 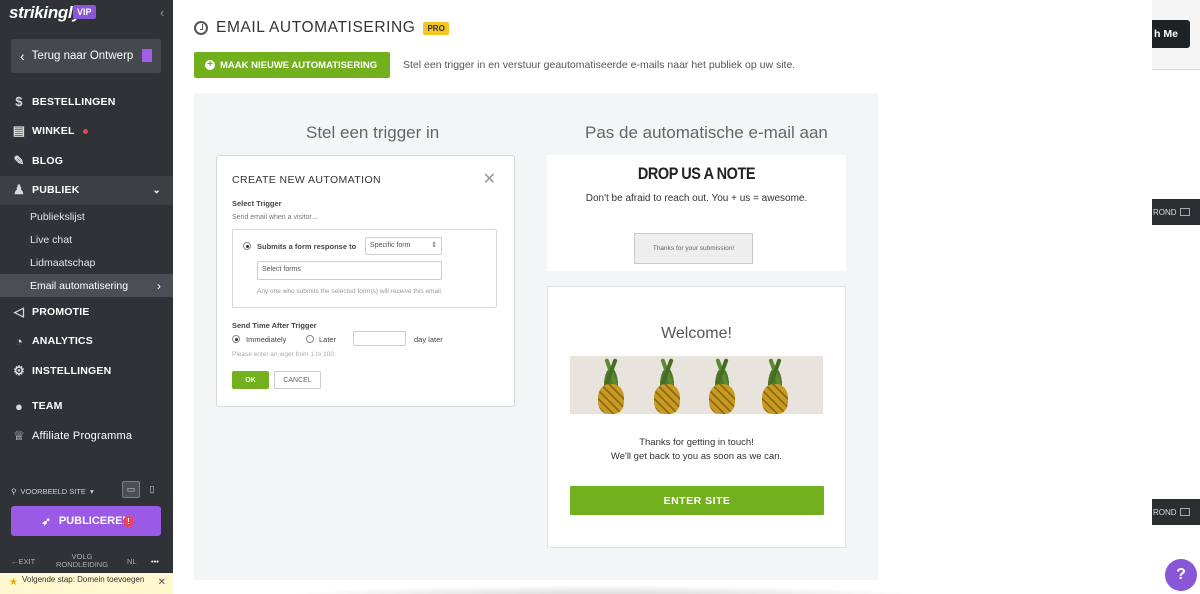 I want to click on sidebar-item-label: PROMOTIE, so click(x=61, y=311).